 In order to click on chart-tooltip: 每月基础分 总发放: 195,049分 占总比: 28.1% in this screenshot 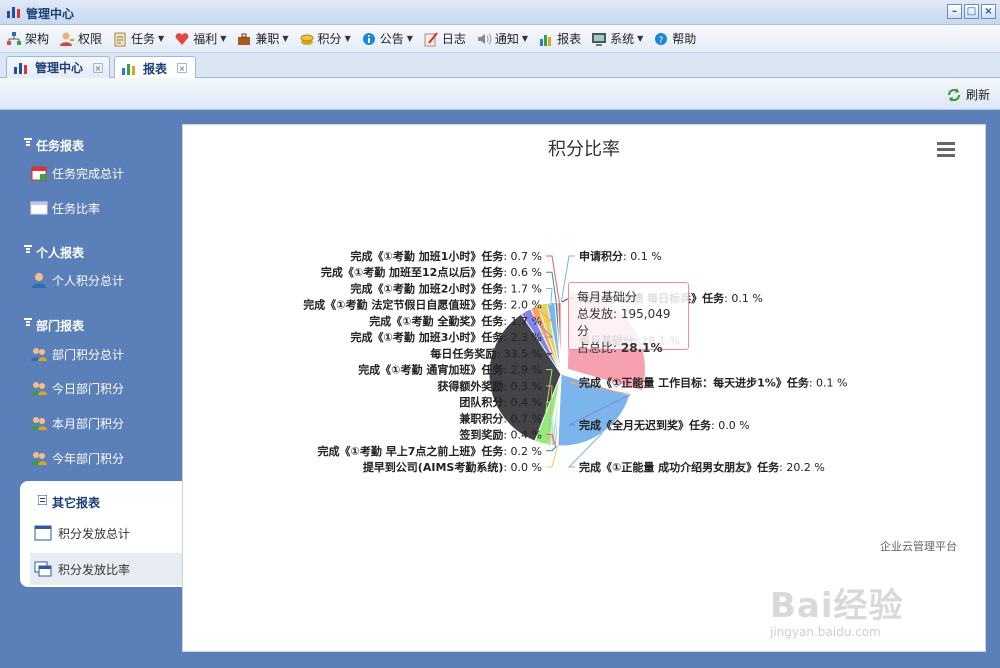, I will do `click(628, 318)`.